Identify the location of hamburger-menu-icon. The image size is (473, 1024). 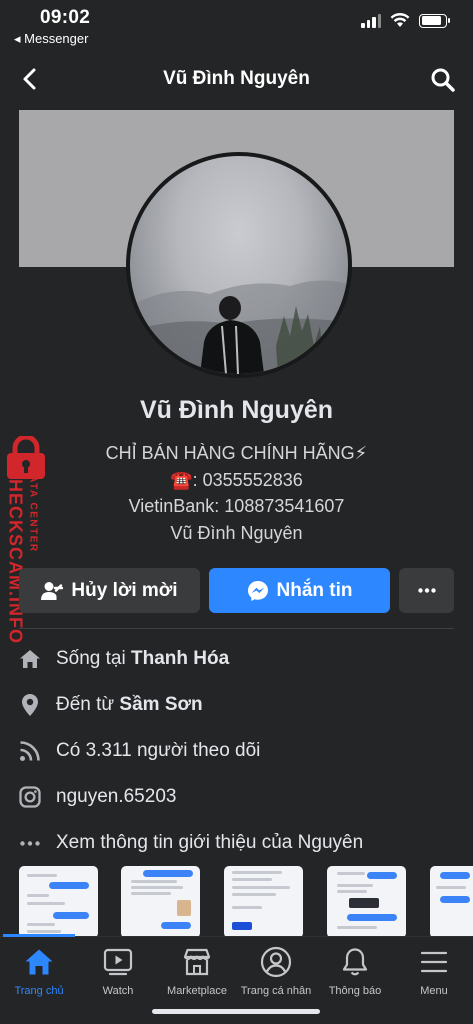
(433, 962).